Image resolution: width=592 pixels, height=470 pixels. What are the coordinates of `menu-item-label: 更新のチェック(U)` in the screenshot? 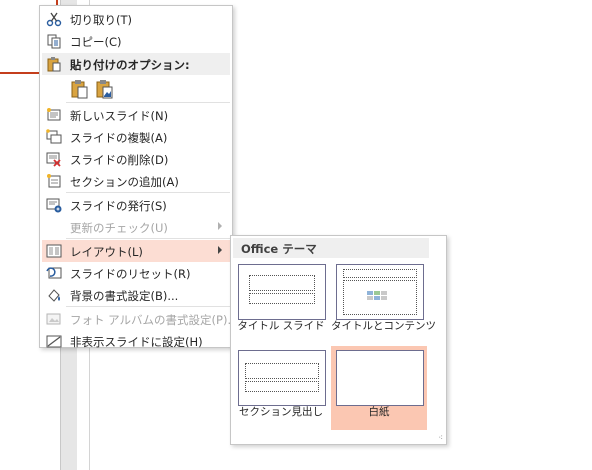 It's located at (119, 228).